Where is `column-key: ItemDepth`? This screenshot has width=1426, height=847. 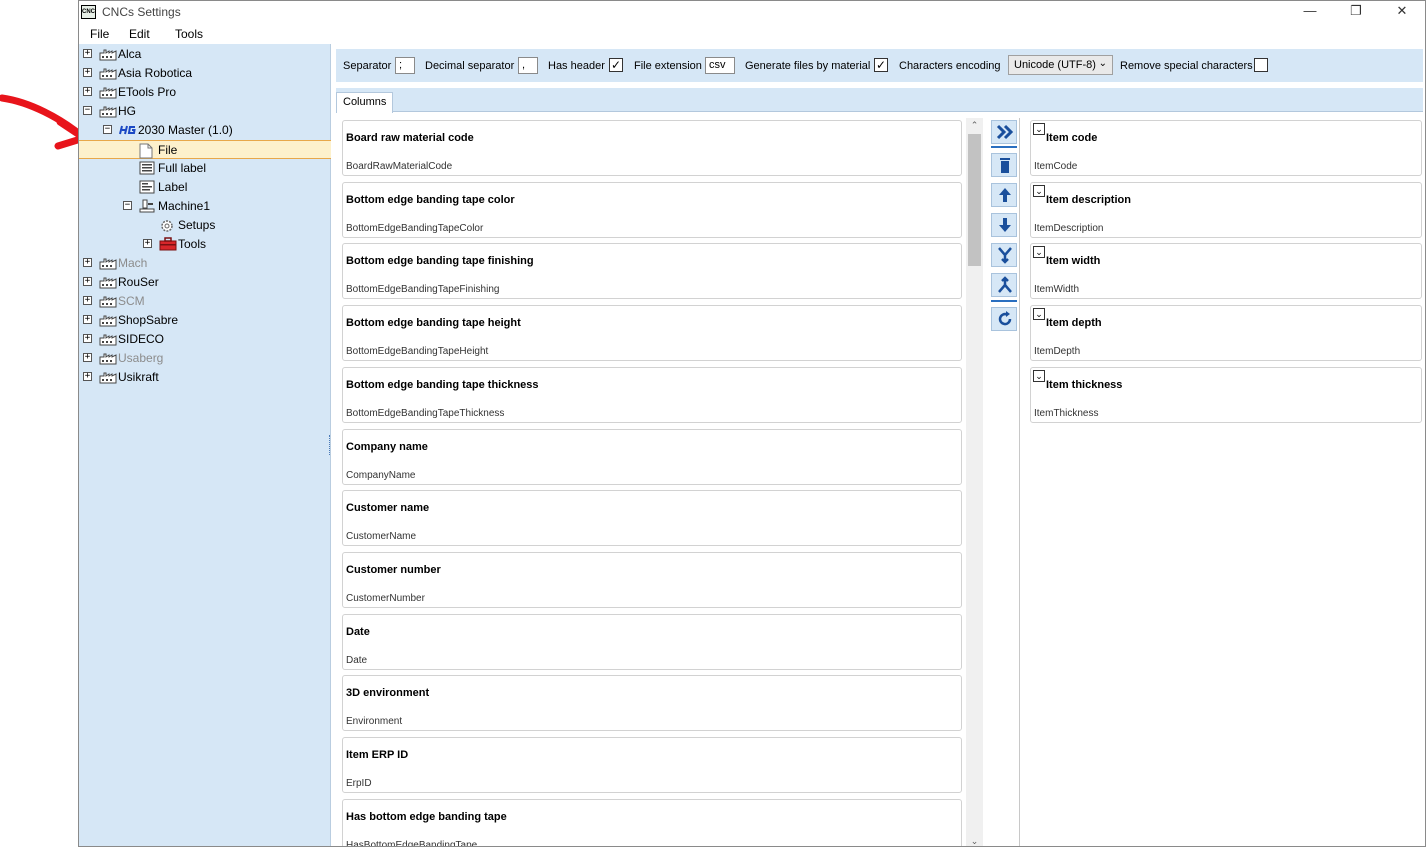 column-key: ItemDepth is located at coordinates (1057, 352).